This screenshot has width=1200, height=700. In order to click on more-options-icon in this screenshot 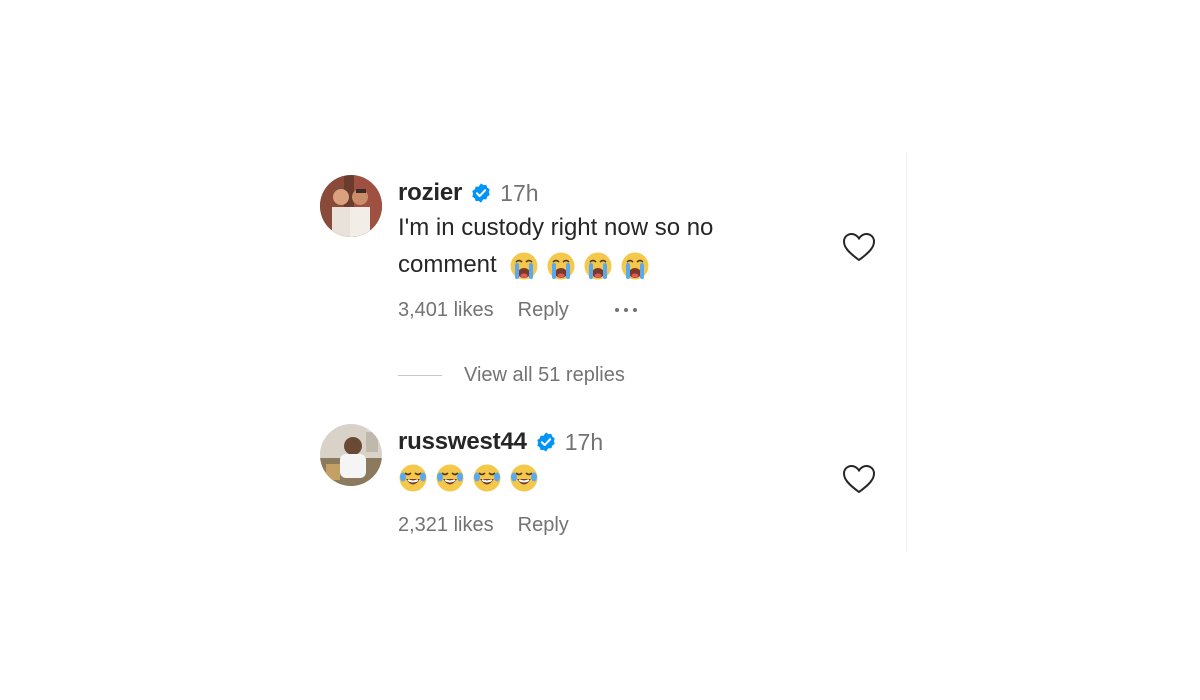, I will do `click(625, 310)`.